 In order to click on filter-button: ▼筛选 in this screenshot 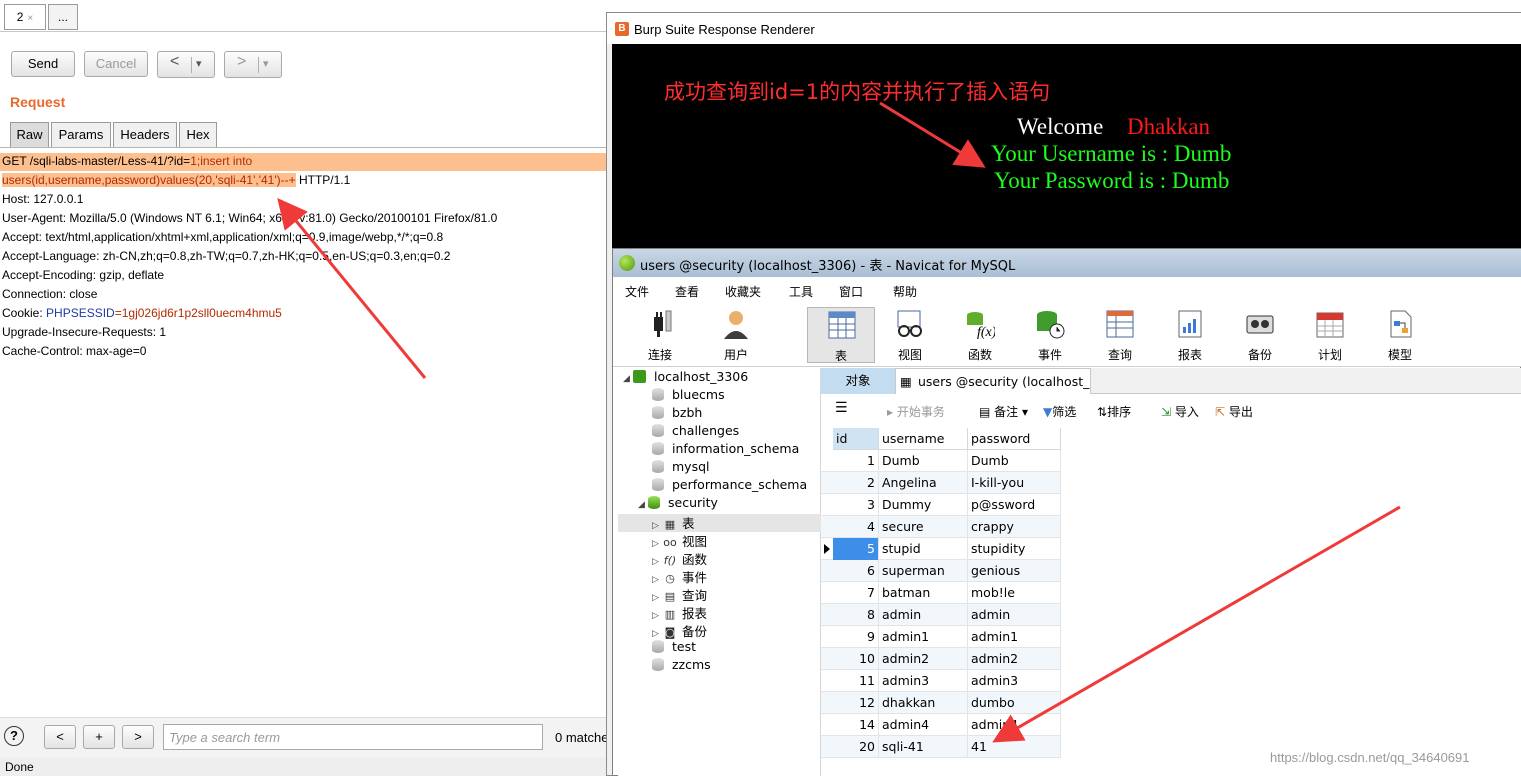, I will do `click(1059, 411)`.